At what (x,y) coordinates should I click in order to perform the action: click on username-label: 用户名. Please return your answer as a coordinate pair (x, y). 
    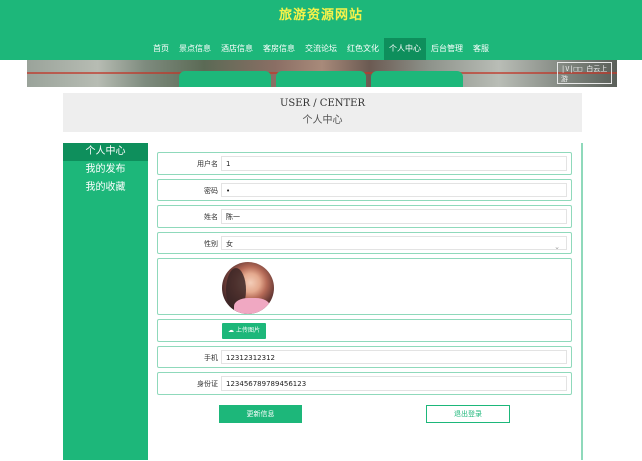
    Looking at the image, I should click on (207, 164).